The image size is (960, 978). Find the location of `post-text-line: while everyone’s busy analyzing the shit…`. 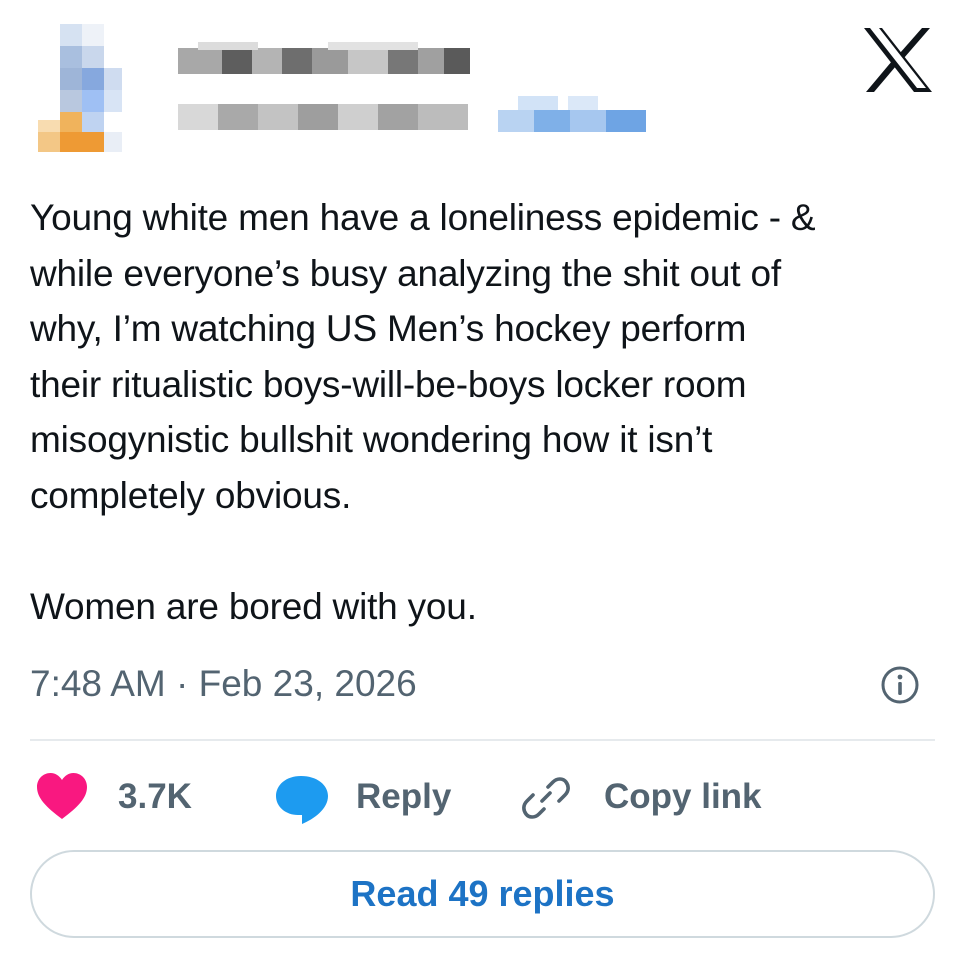

post-text-line: while everyone’s busy analyzing the shit… is located at coordinates (405, 273).